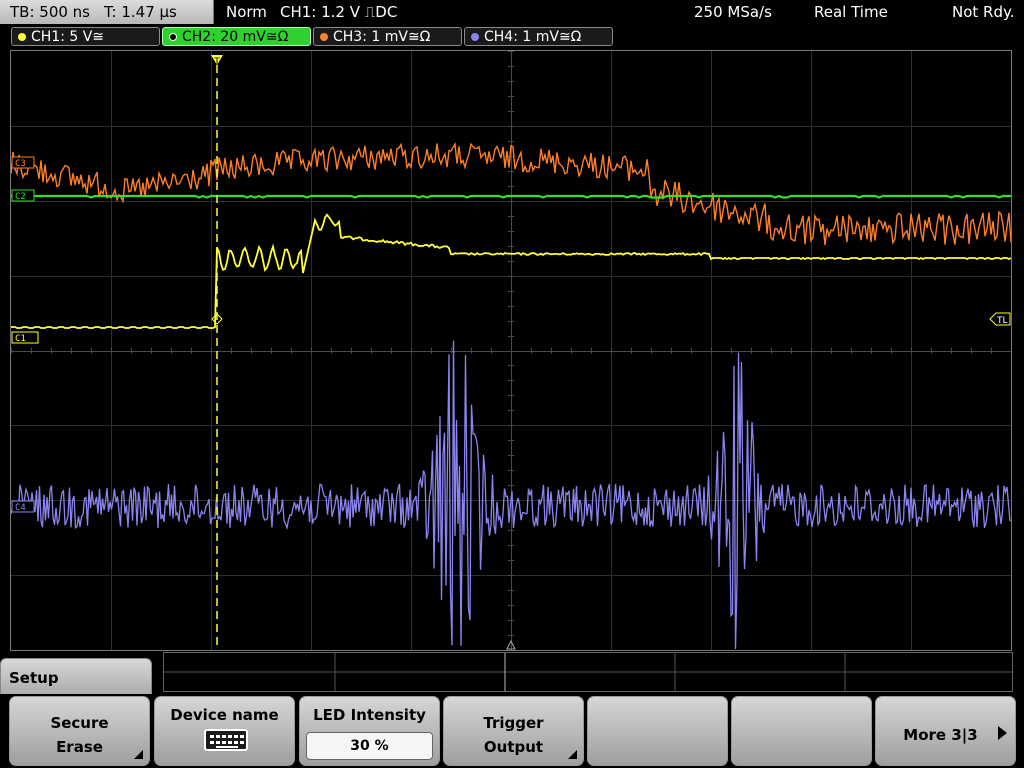  I want to click on softkey-label: Device name, so click(224, 715).